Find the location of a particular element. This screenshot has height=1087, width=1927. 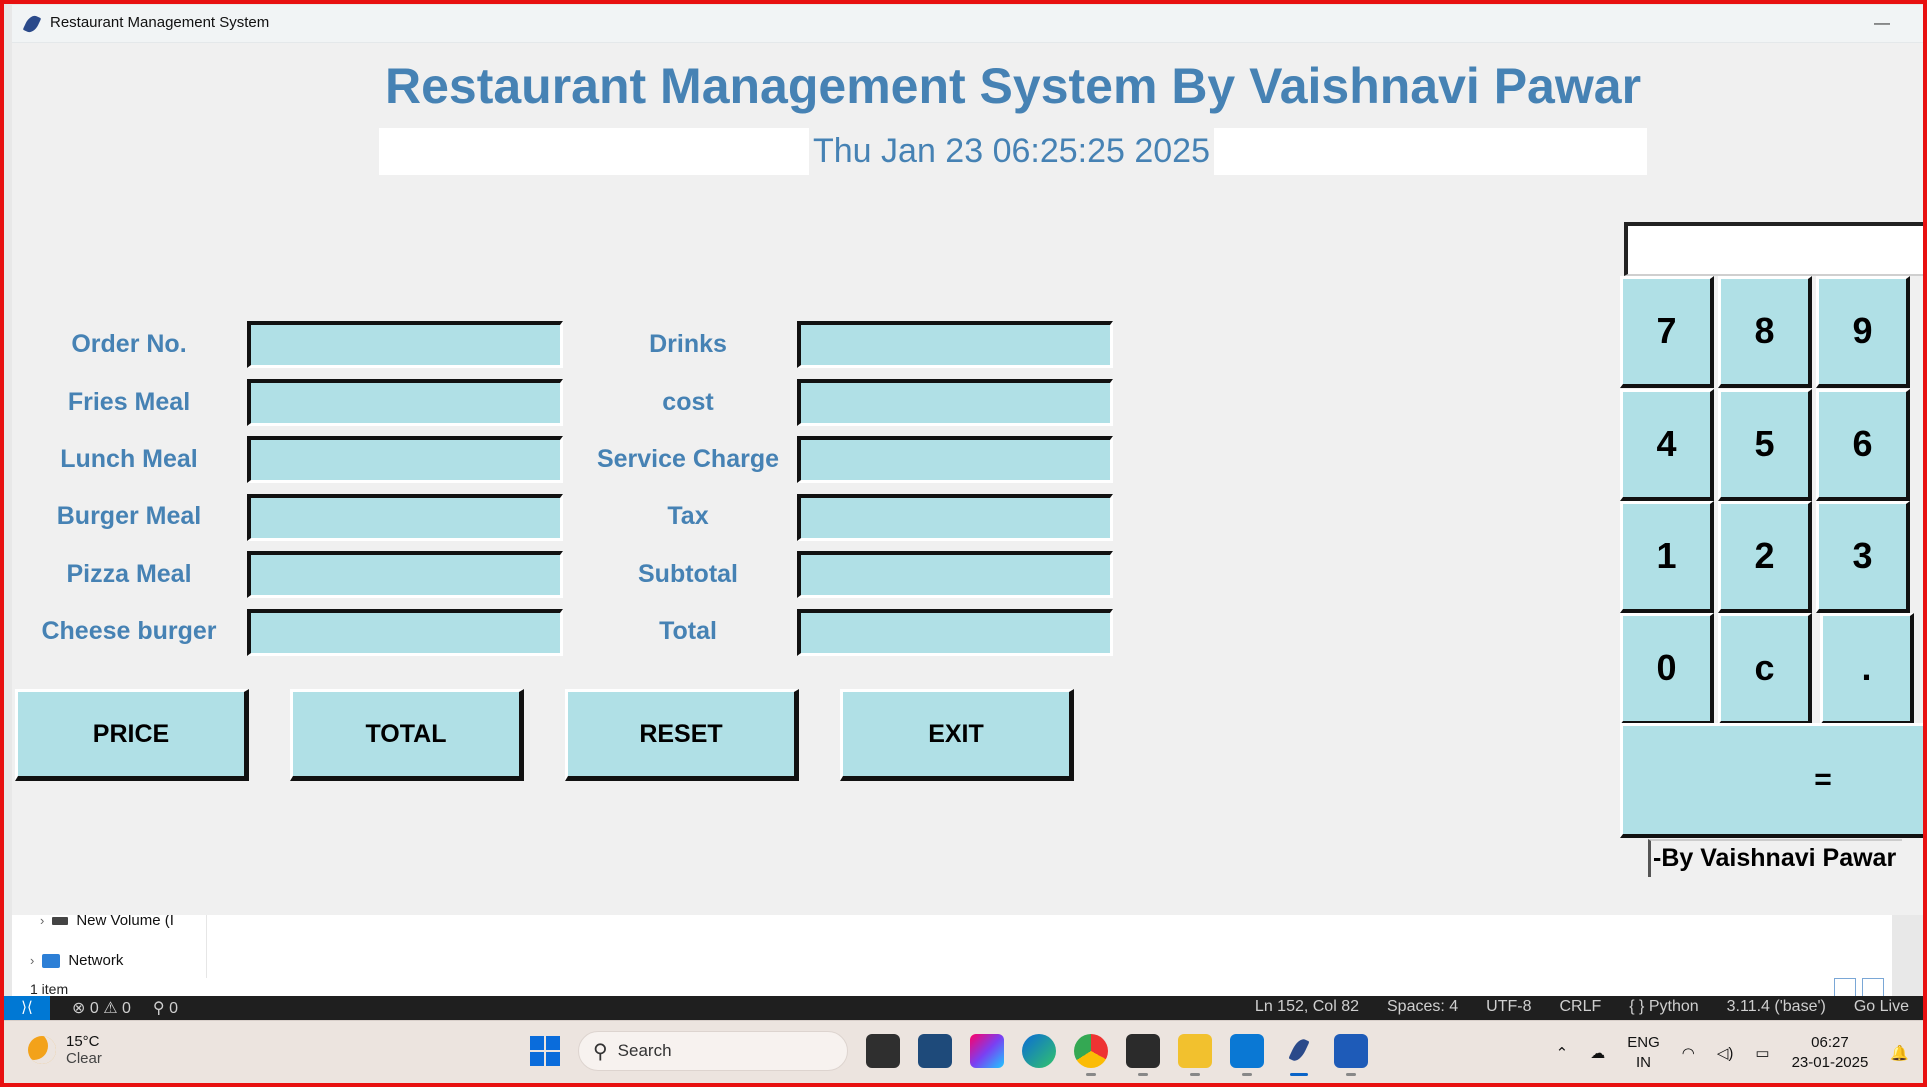

drive-icon is located at coordinates (60, 920).